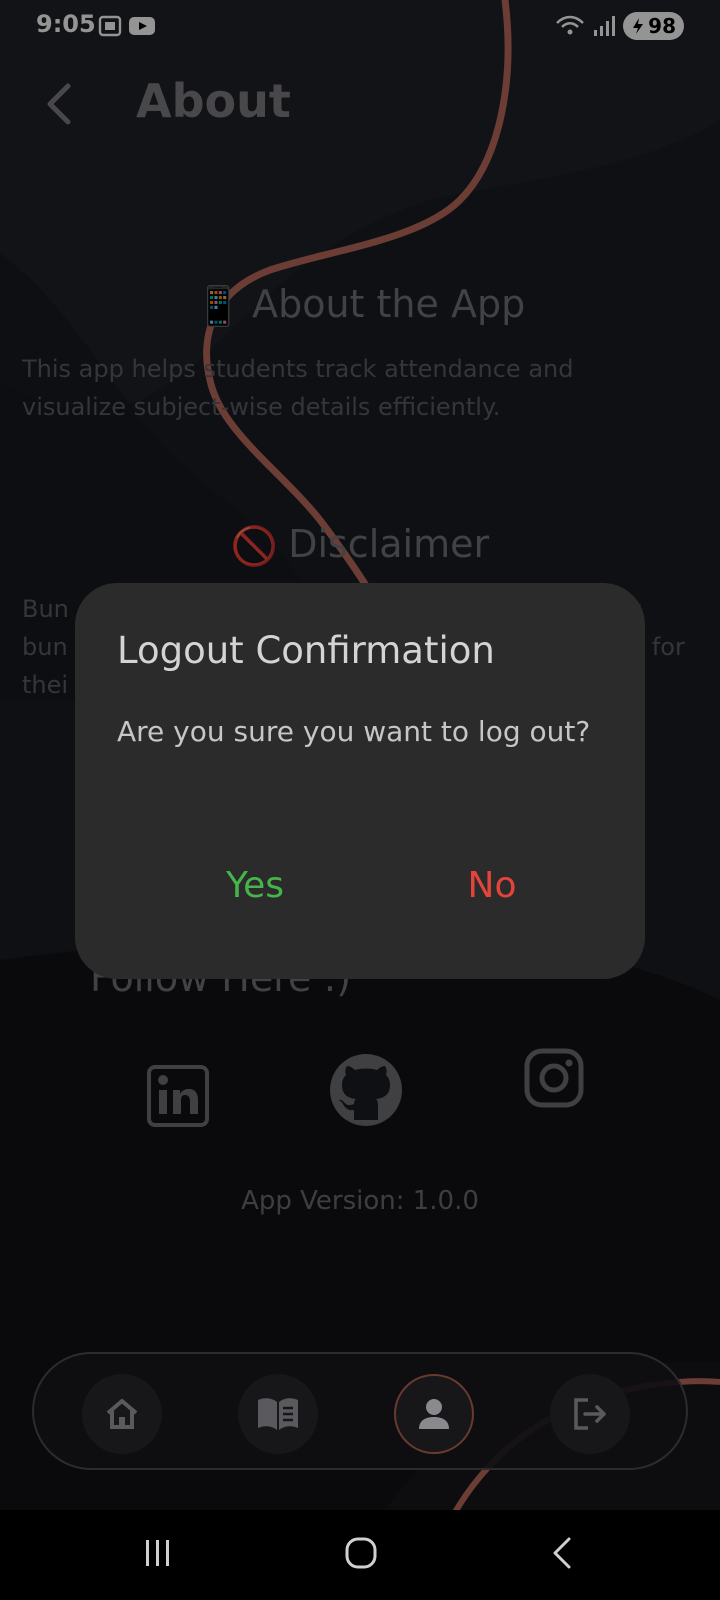 This screenshot has height=1600, width=720. I want to click on logout-icon, so click(590, 1414).